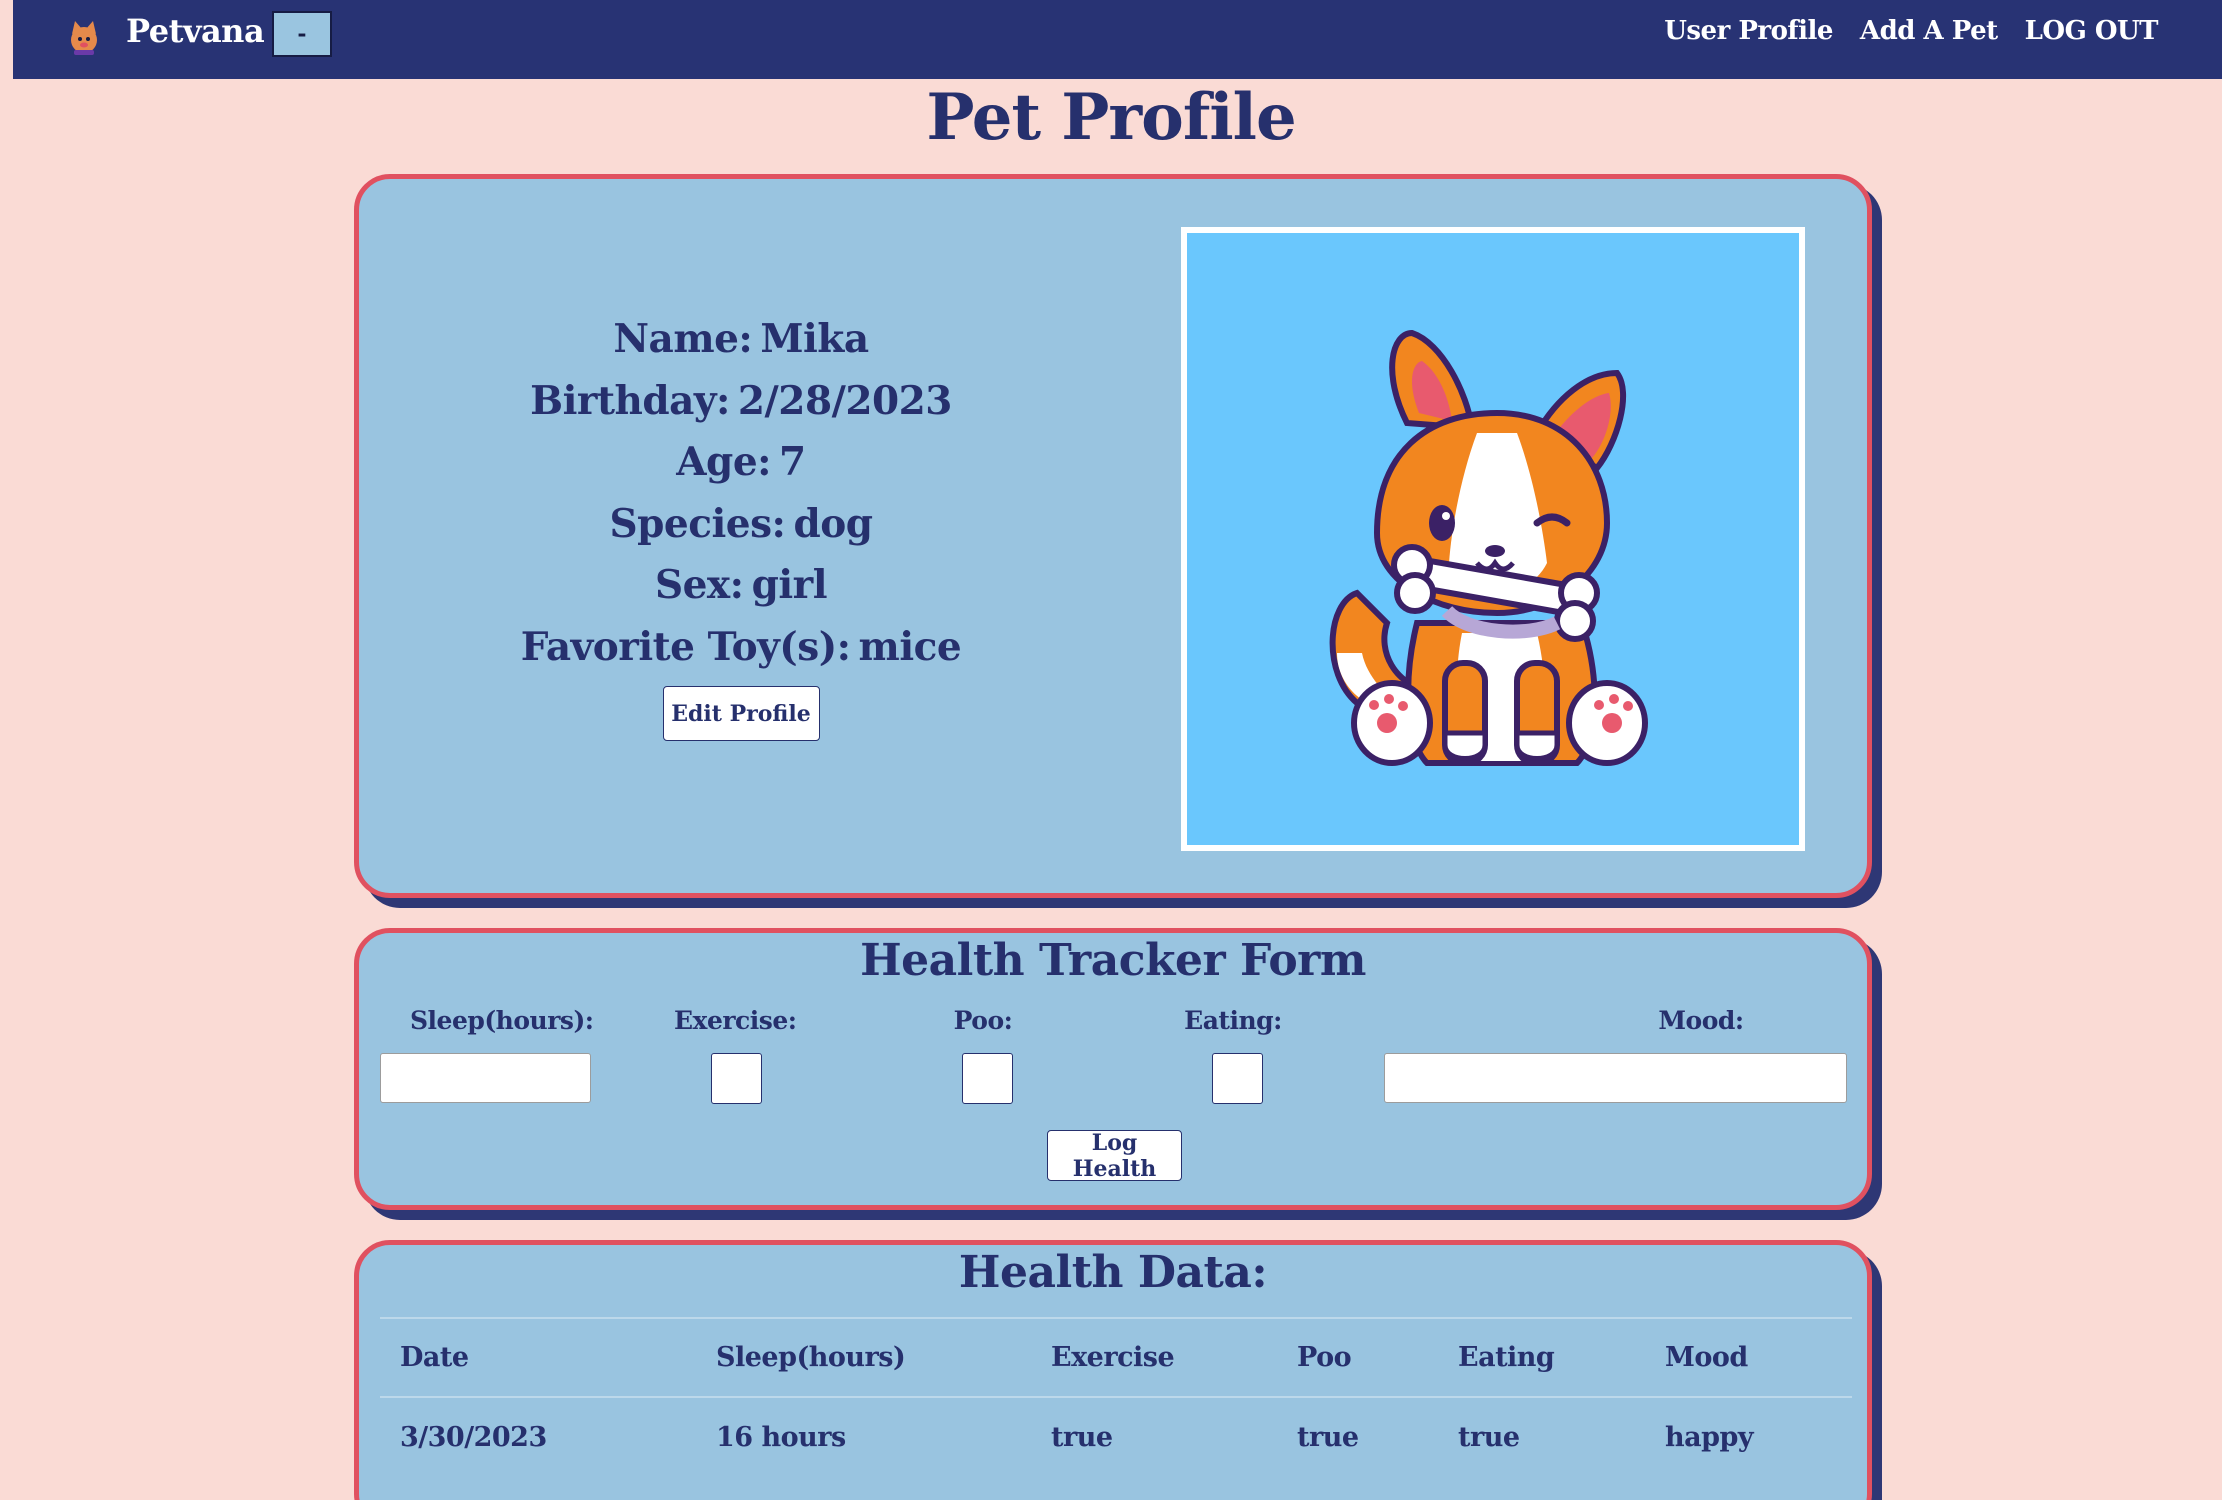 This screenshot has width=2222, height=1500. I want to click on birthday-value: 2/28/2023, so click(844, 400).